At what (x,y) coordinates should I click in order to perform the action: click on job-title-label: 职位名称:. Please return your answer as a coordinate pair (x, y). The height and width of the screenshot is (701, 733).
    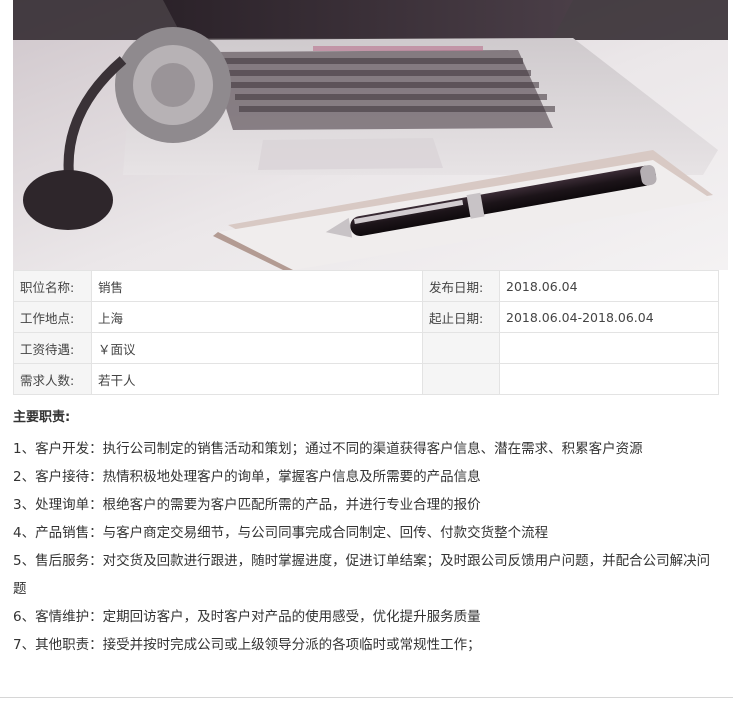
    Looking at the image, I should click on (52, 286).